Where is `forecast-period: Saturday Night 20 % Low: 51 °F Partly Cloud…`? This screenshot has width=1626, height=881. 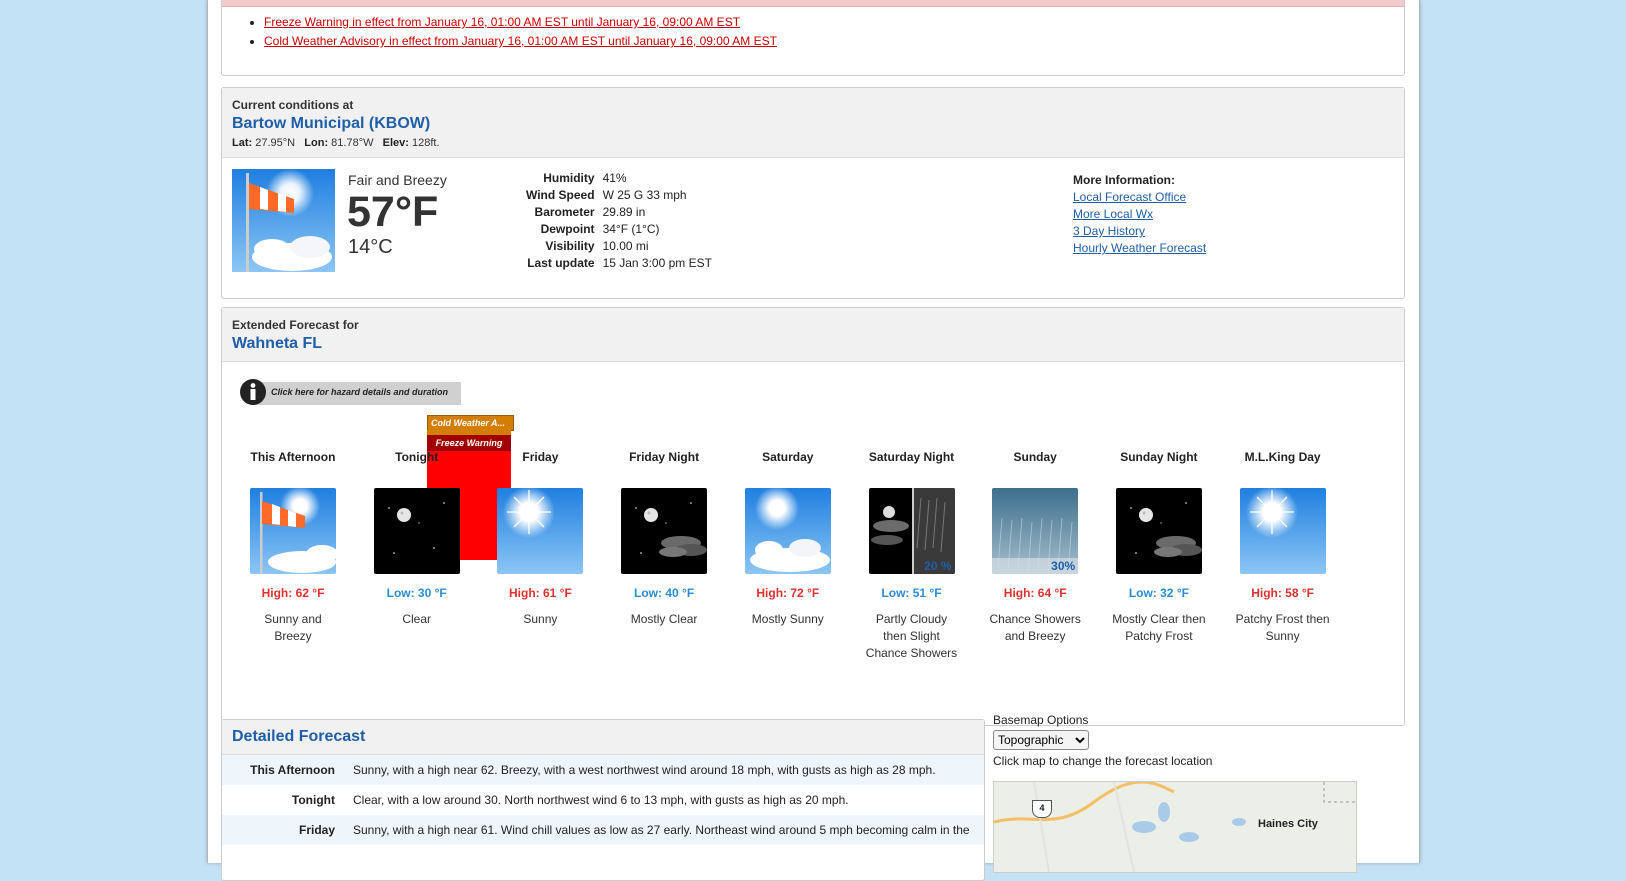
forecast-period: Saturday Night 20 % Low: 51 °F Partly Cloud… is located at coordinates (912, 556).